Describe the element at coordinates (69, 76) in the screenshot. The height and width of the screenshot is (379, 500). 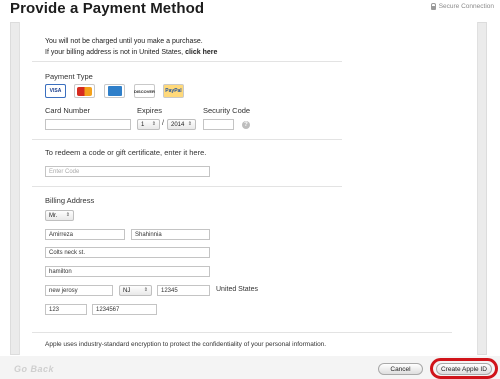
I see `payment-type-label: Payment Type` at that location.